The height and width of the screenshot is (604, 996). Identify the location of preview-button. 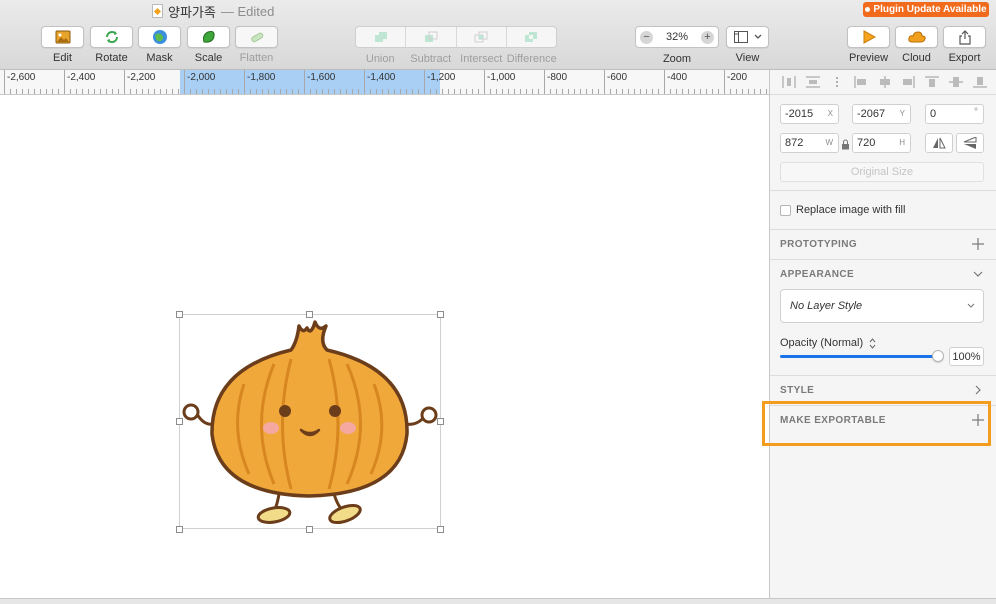
(868, 37).